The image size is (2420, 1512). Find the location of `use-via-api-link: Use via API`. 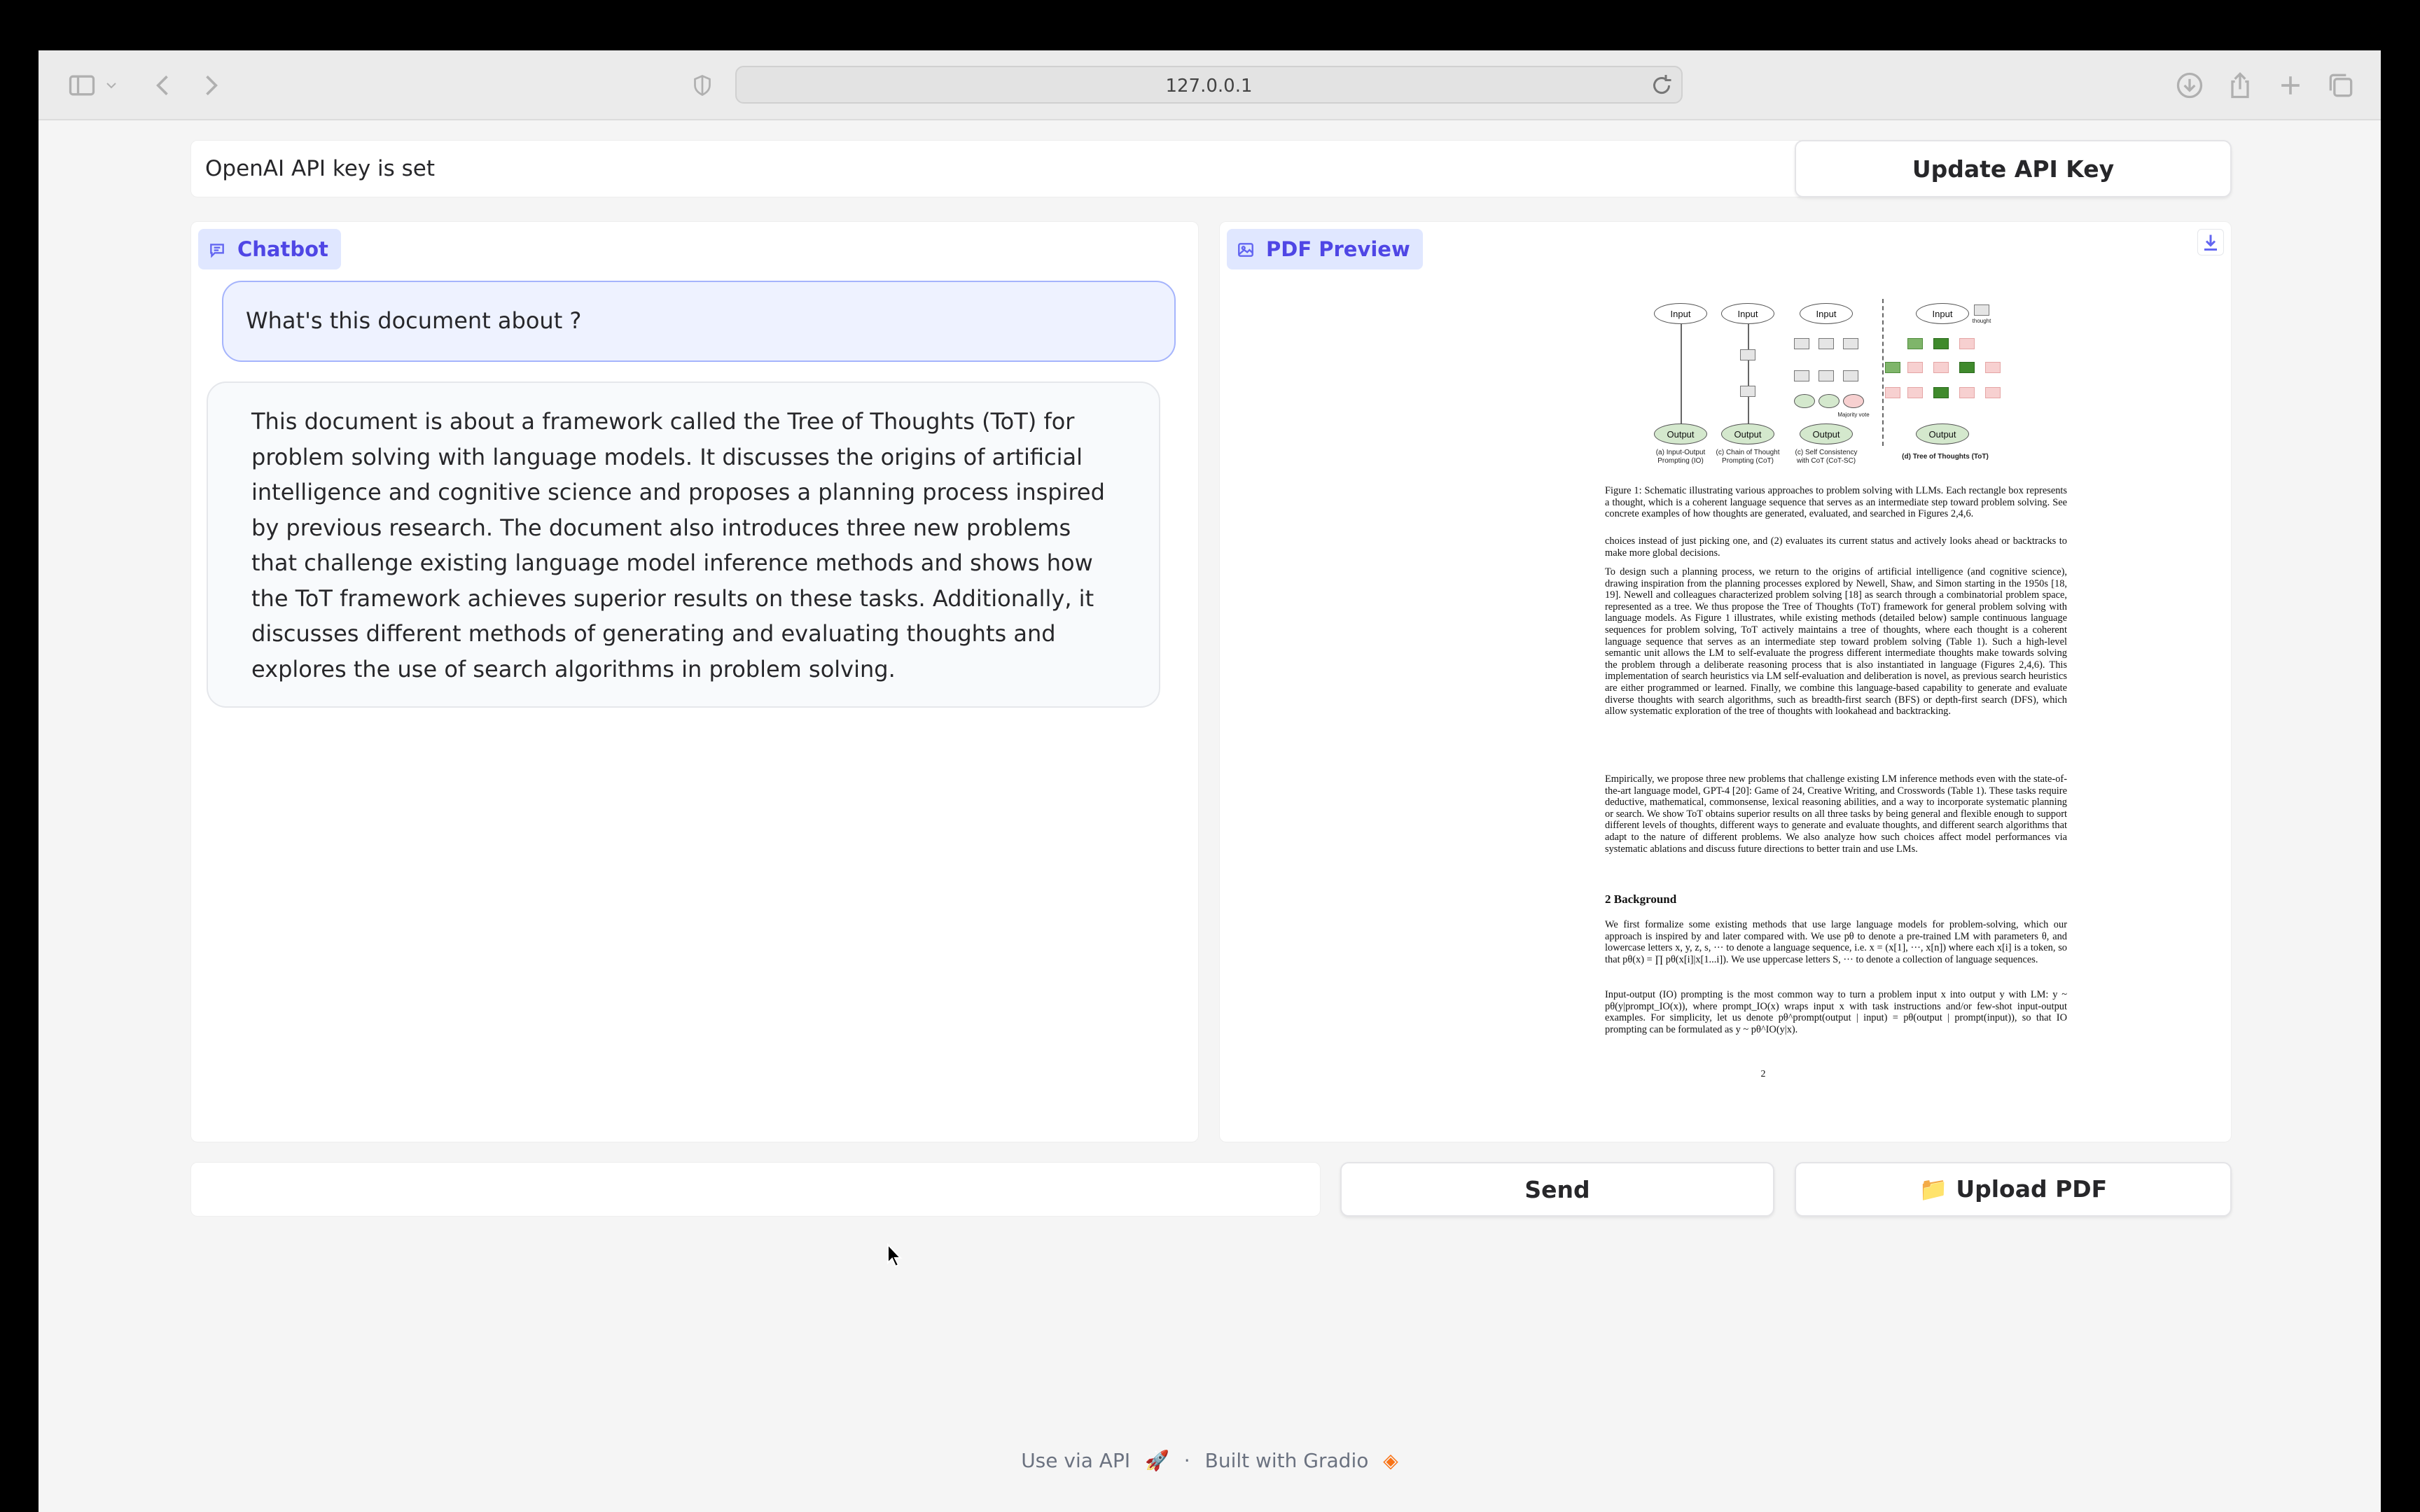

use-via-api-link: Use via API is located at coordinates (1075, 1460).